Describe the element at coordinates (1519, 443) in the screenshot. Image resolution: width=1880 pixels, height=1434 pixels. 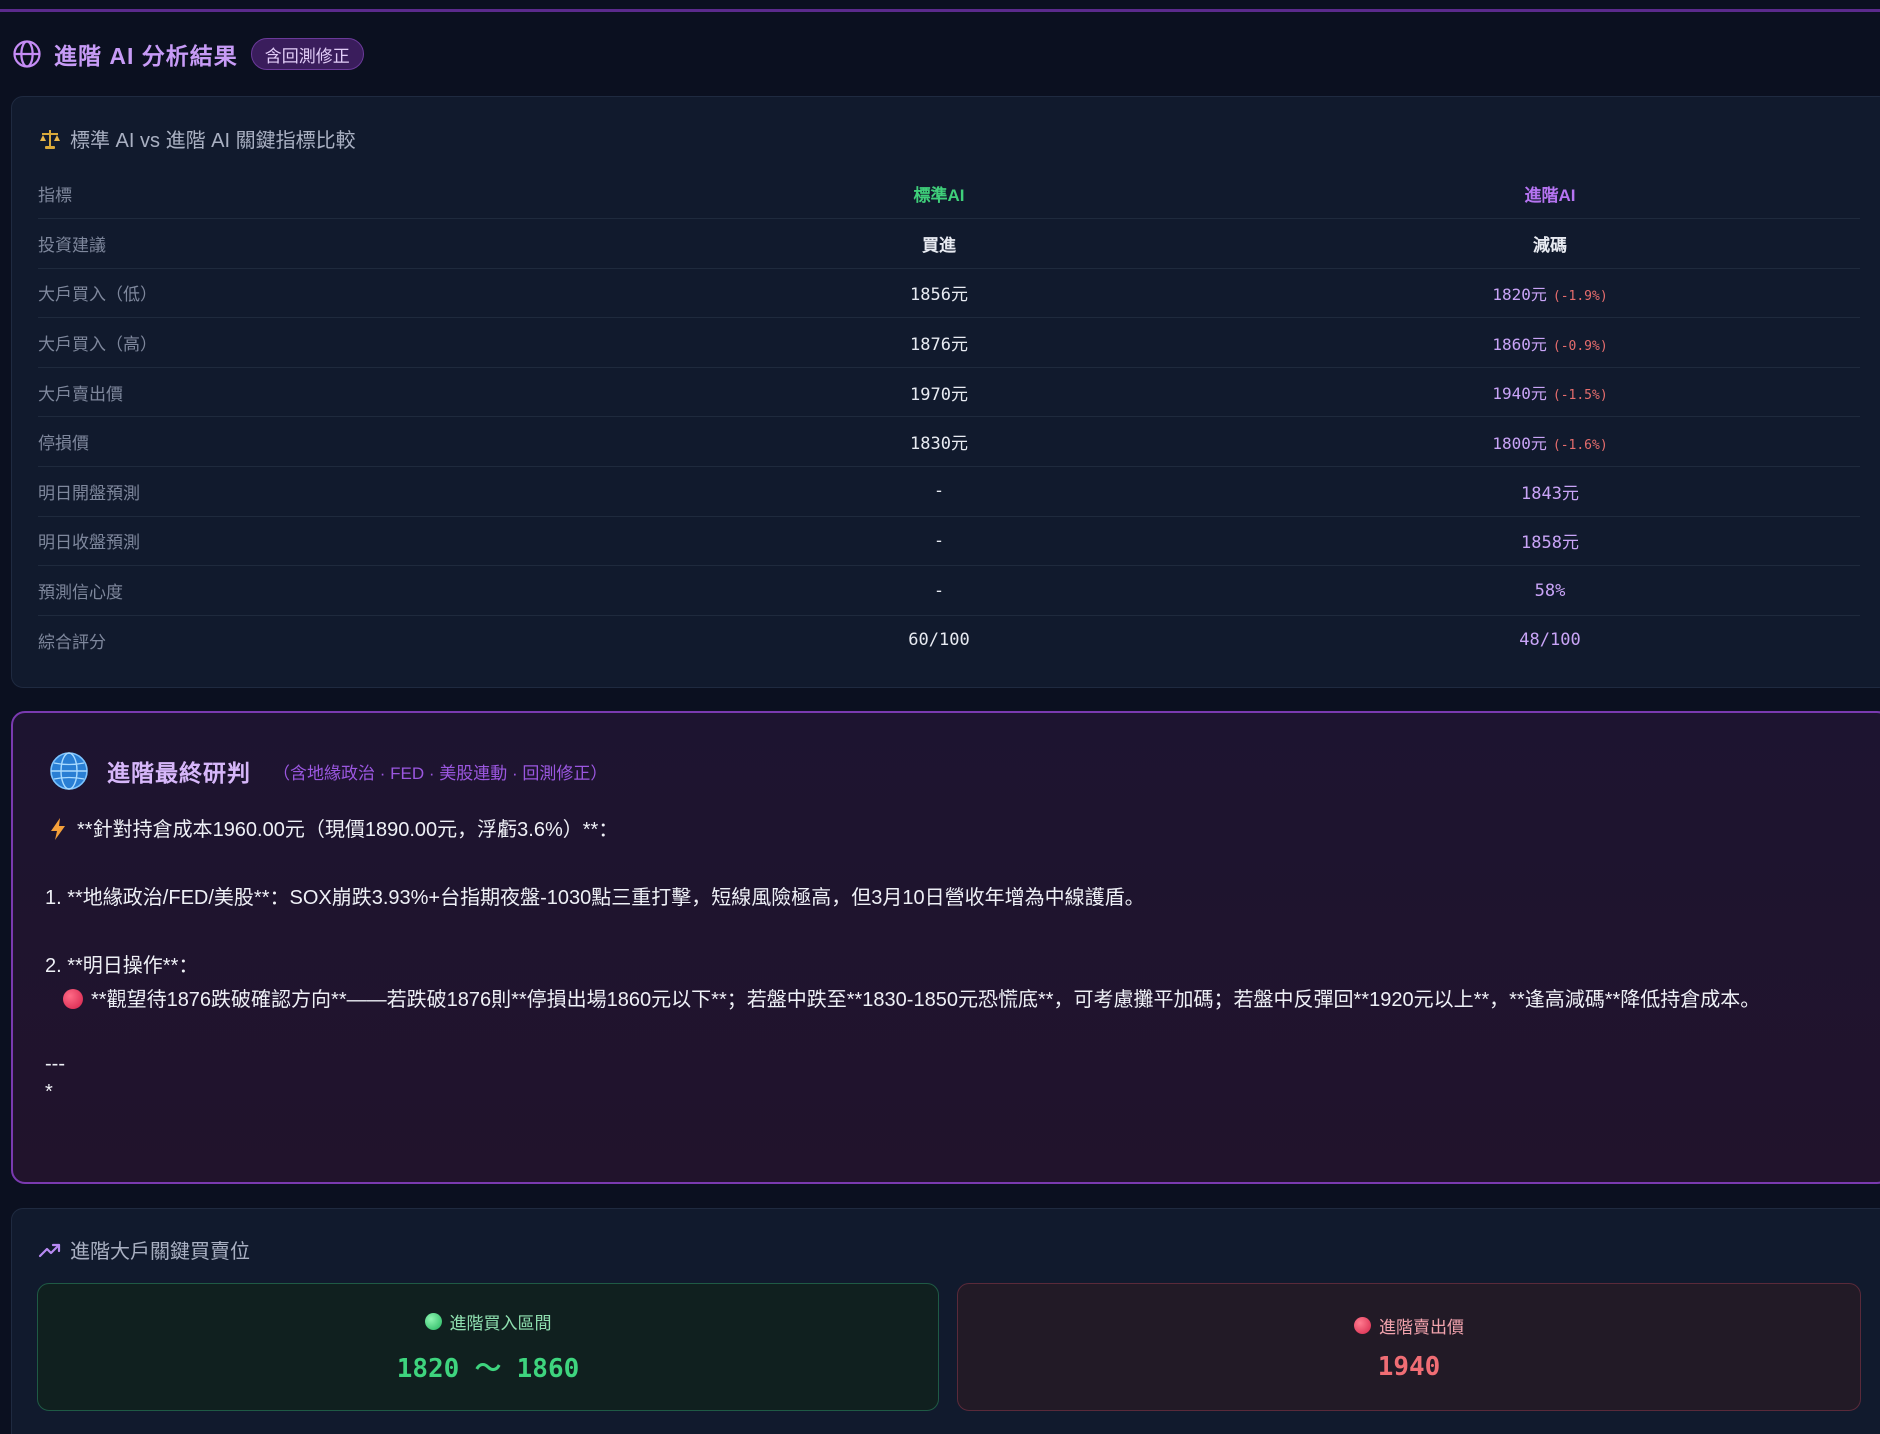
I see `advanced-value: 1800元` at that location.